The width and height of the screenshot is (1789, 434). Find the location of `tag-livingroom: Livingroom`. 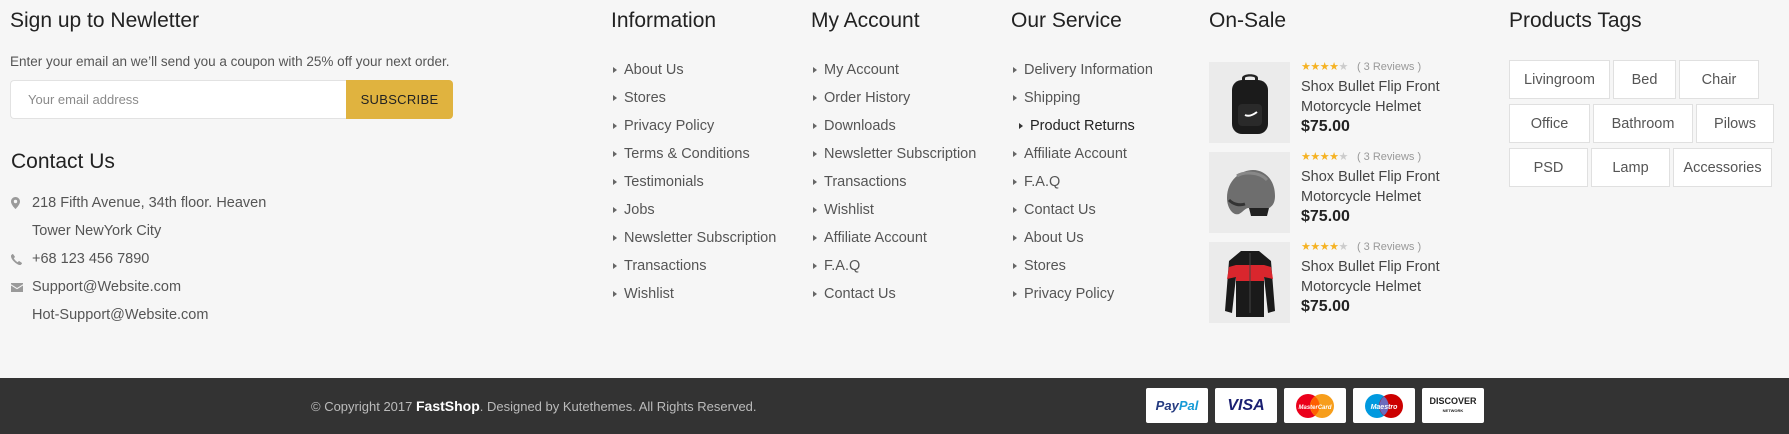

tag-livingroom: Livingroom is located at coordinates (1559, 79).